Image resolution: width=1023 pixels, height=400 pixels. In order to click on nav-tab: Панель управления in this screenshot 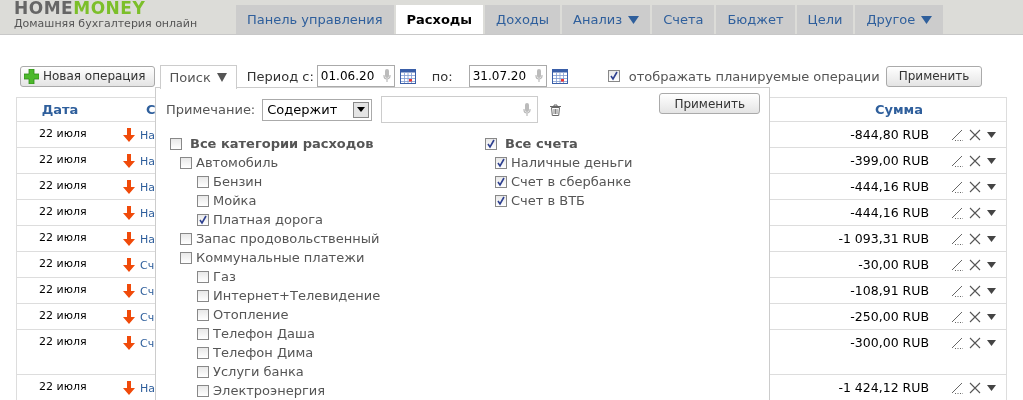, I will do `click(315, 19)`.